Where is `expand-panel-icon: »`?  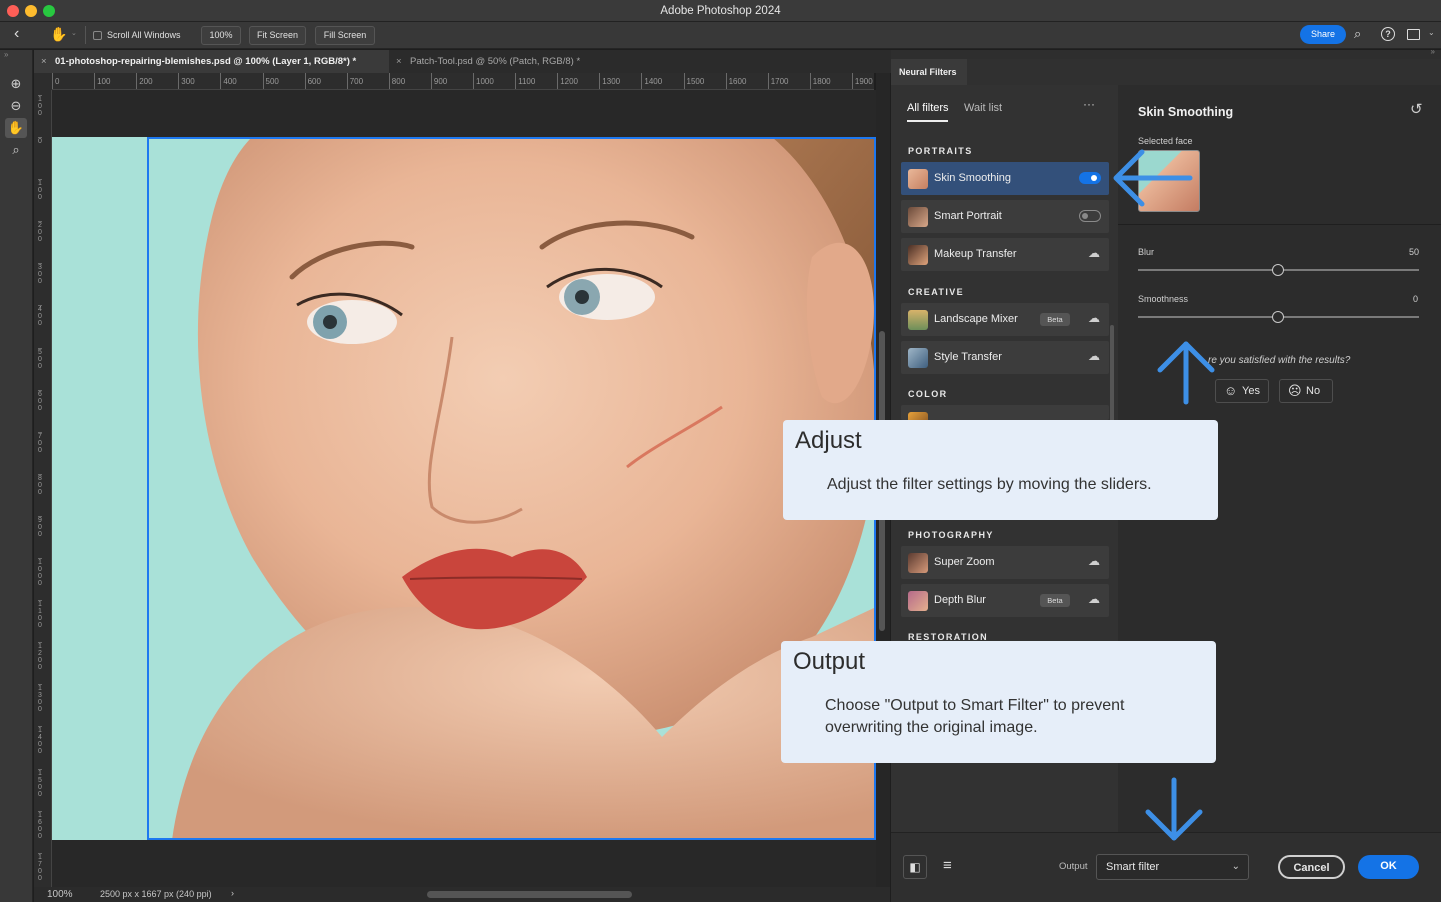
expand-panel-icon: » is located at coordinates (6, 54).